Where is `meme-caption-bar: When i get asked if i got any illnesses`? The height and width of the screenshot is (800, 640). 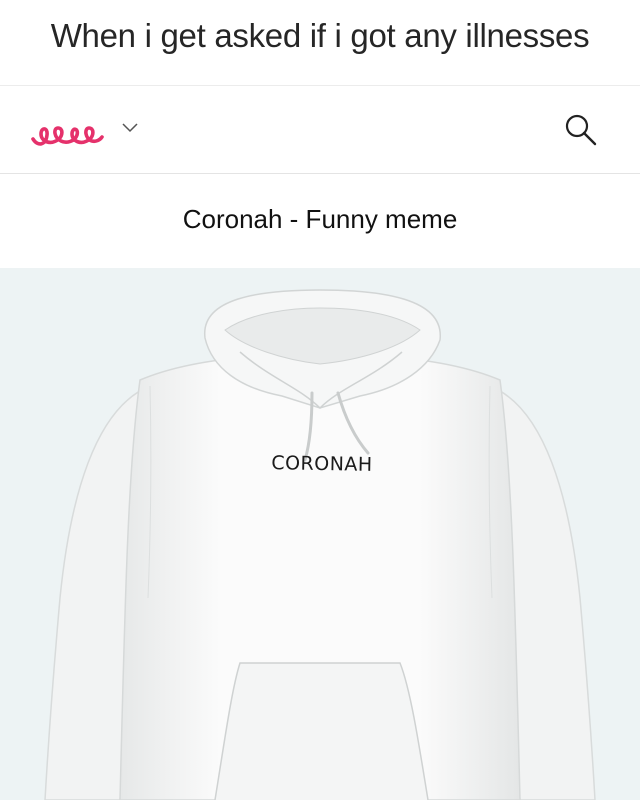
meme-caption-bar: When i get asked if i got any illnesses is located at coordinates (320, 43).